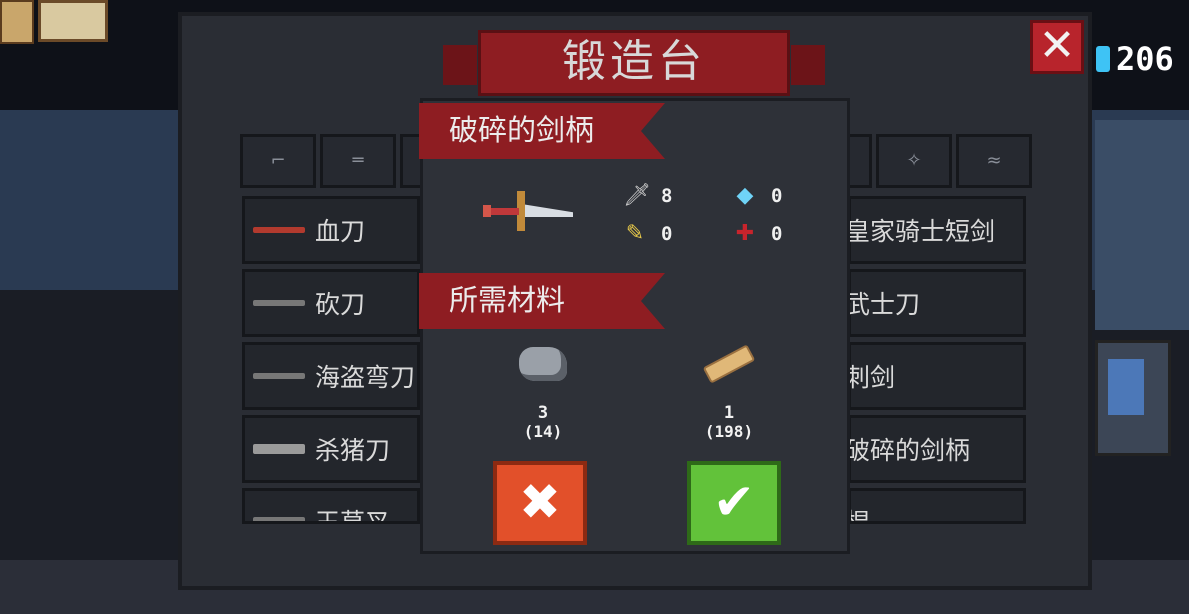 This screenshot has height=614, width=1189. I want to click on damage-stat: 🗡 8, so click(647, 196).